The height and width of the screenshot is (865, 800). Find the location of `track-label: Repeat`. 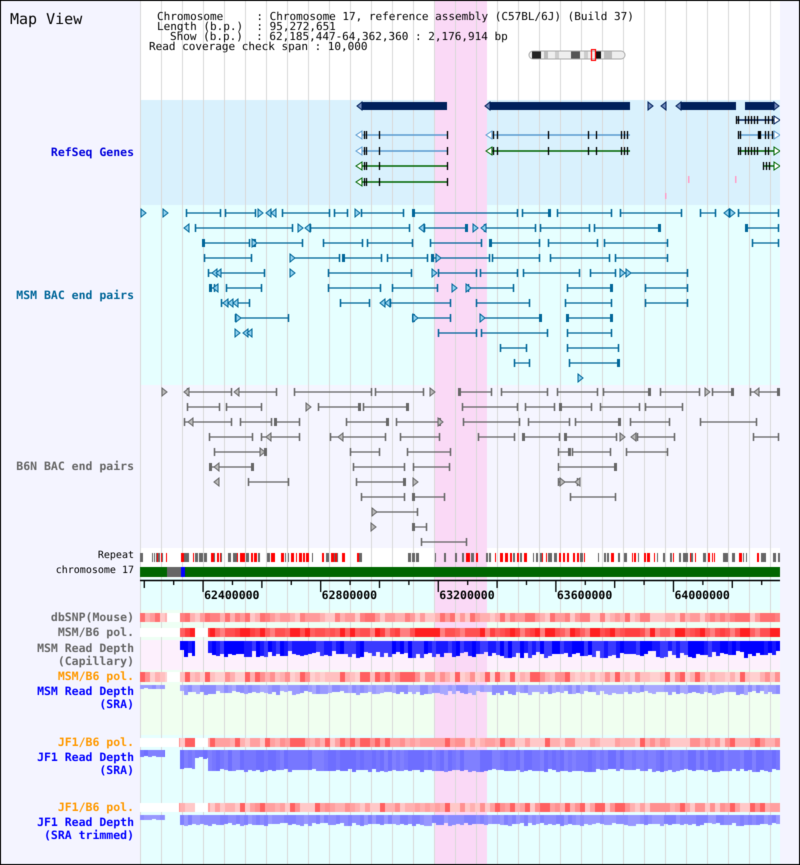

track-label: Repeat is located at coordinates (116, 556).